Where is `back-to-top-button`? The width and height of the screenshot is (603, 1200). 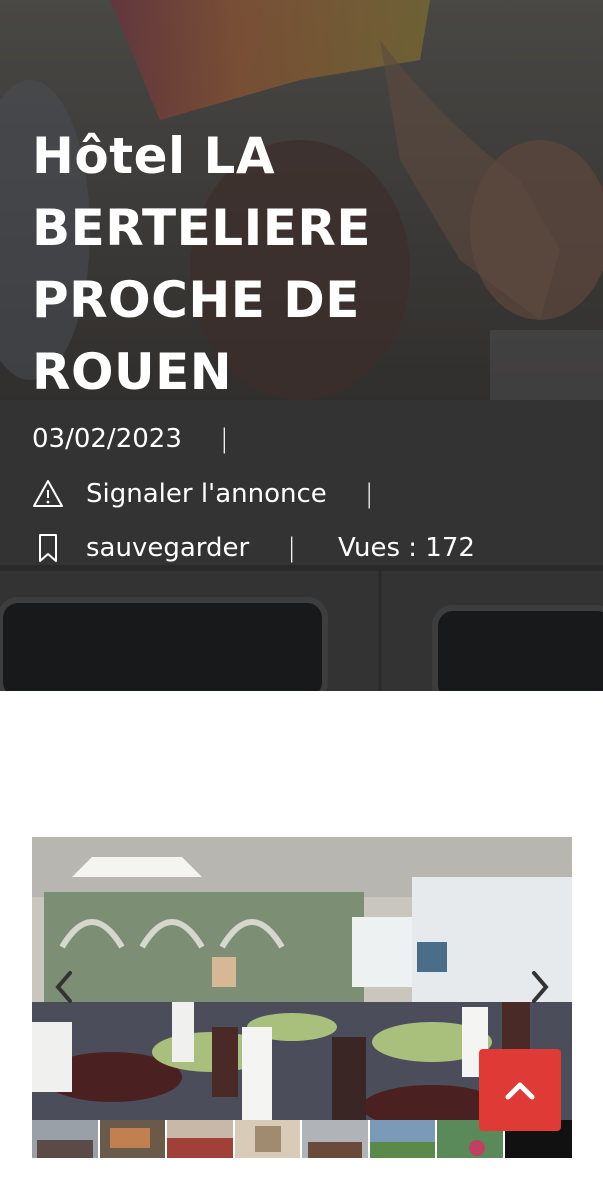 back-to-top-button is located at coordinates (520, 1090).